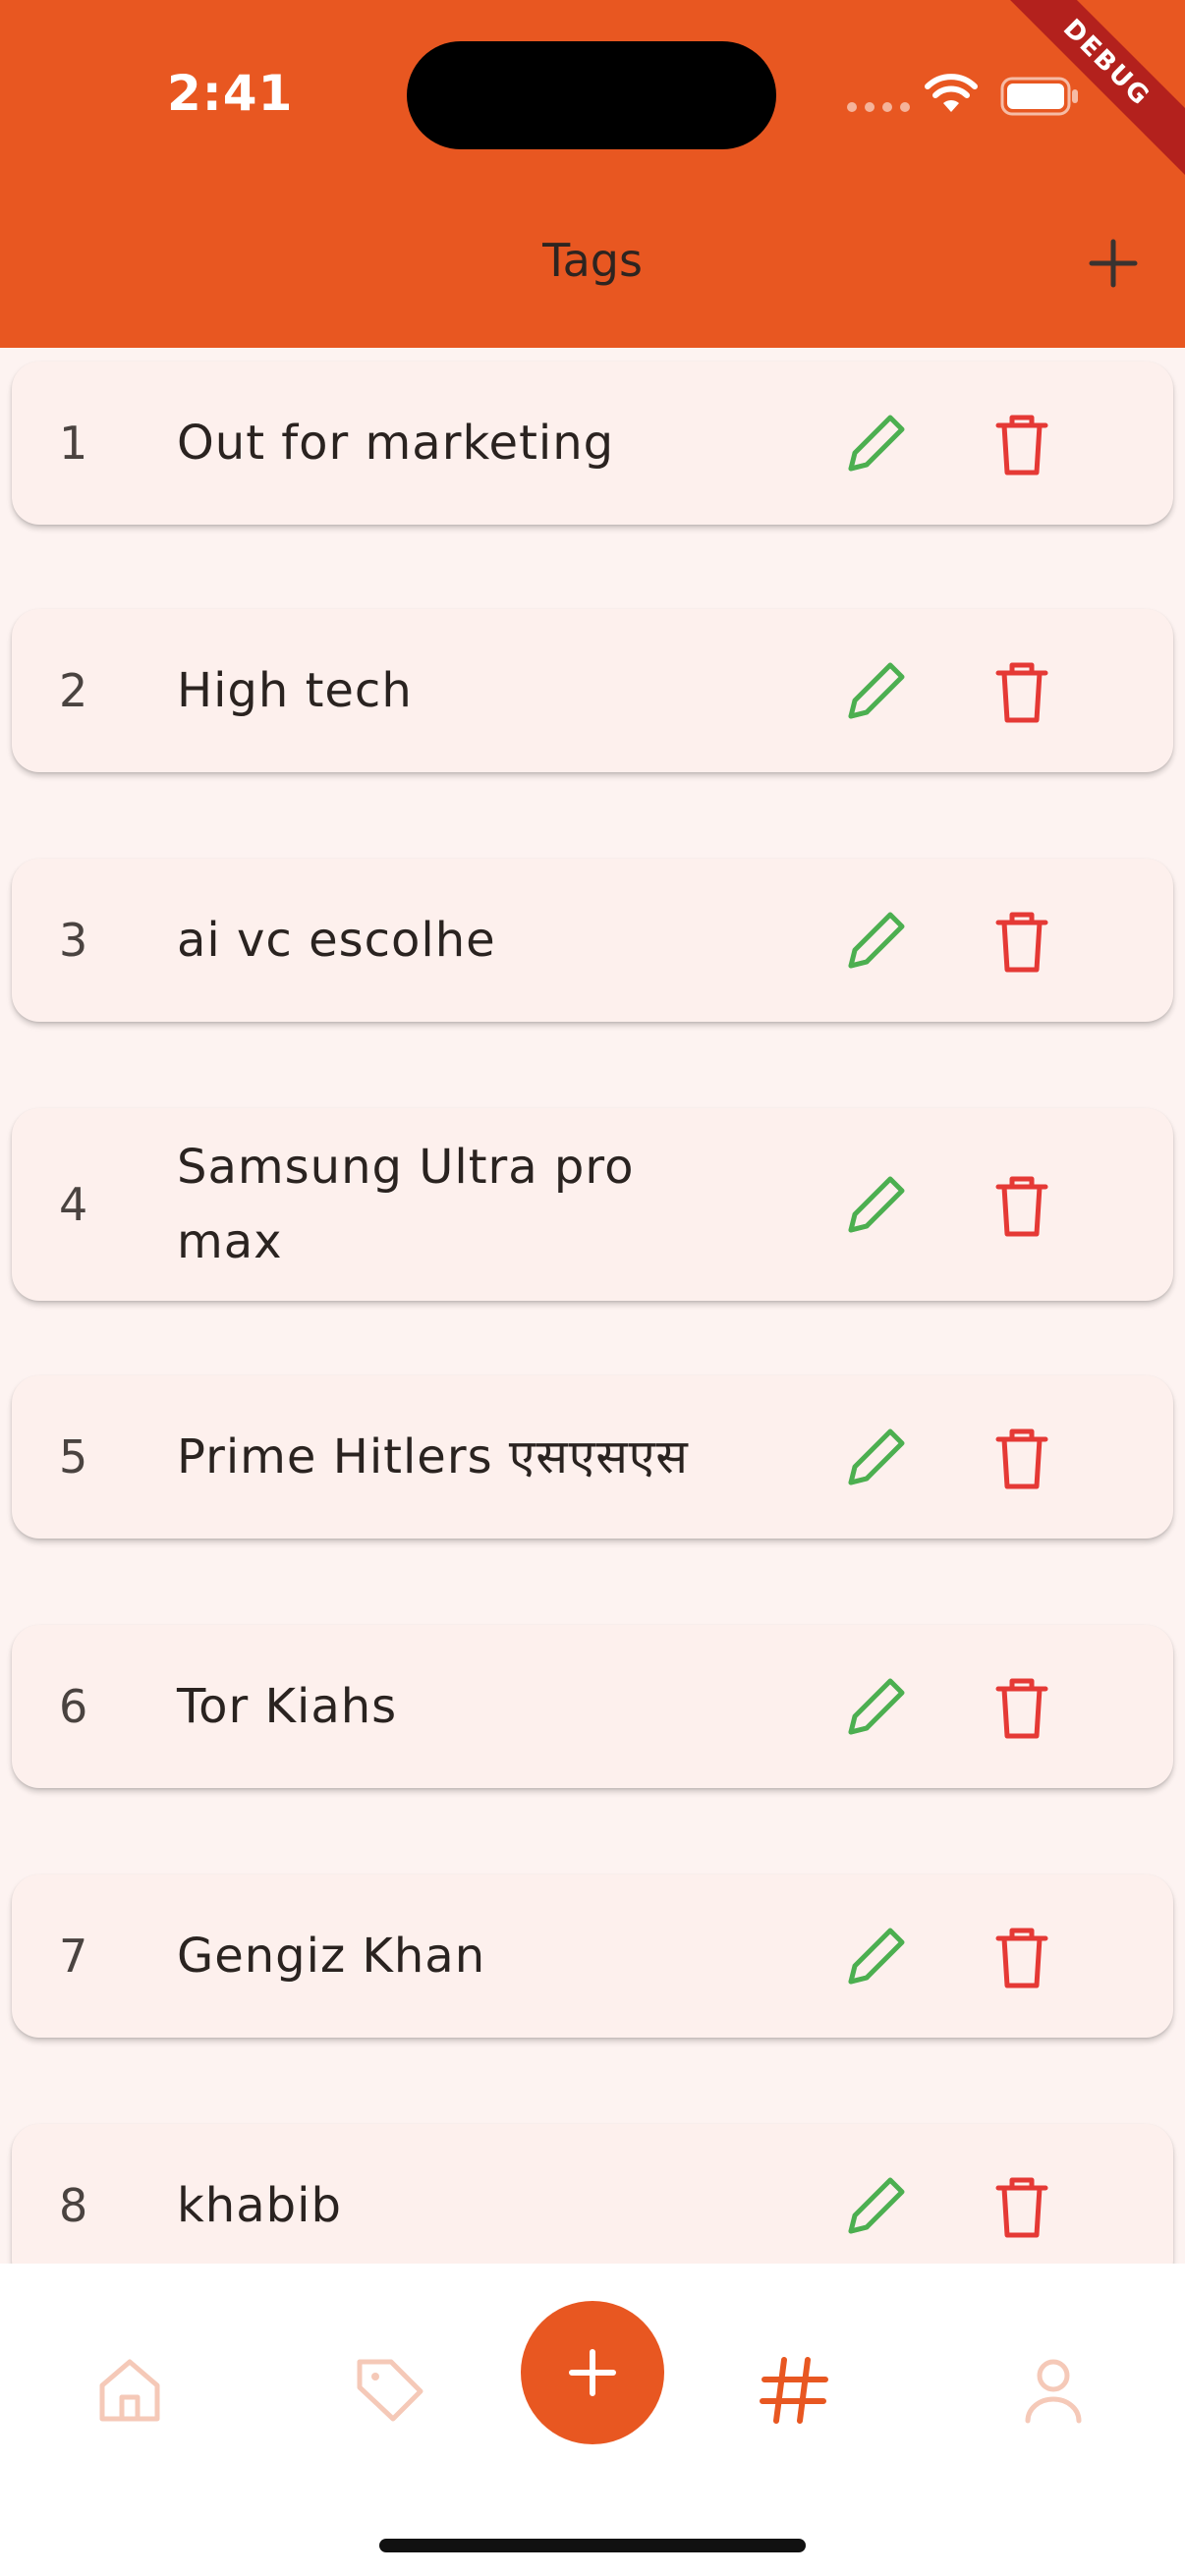  Describe the element at coordinates (332, 1956) in the screenshot. I see `tag-name: Gengiz Khan` at that location.